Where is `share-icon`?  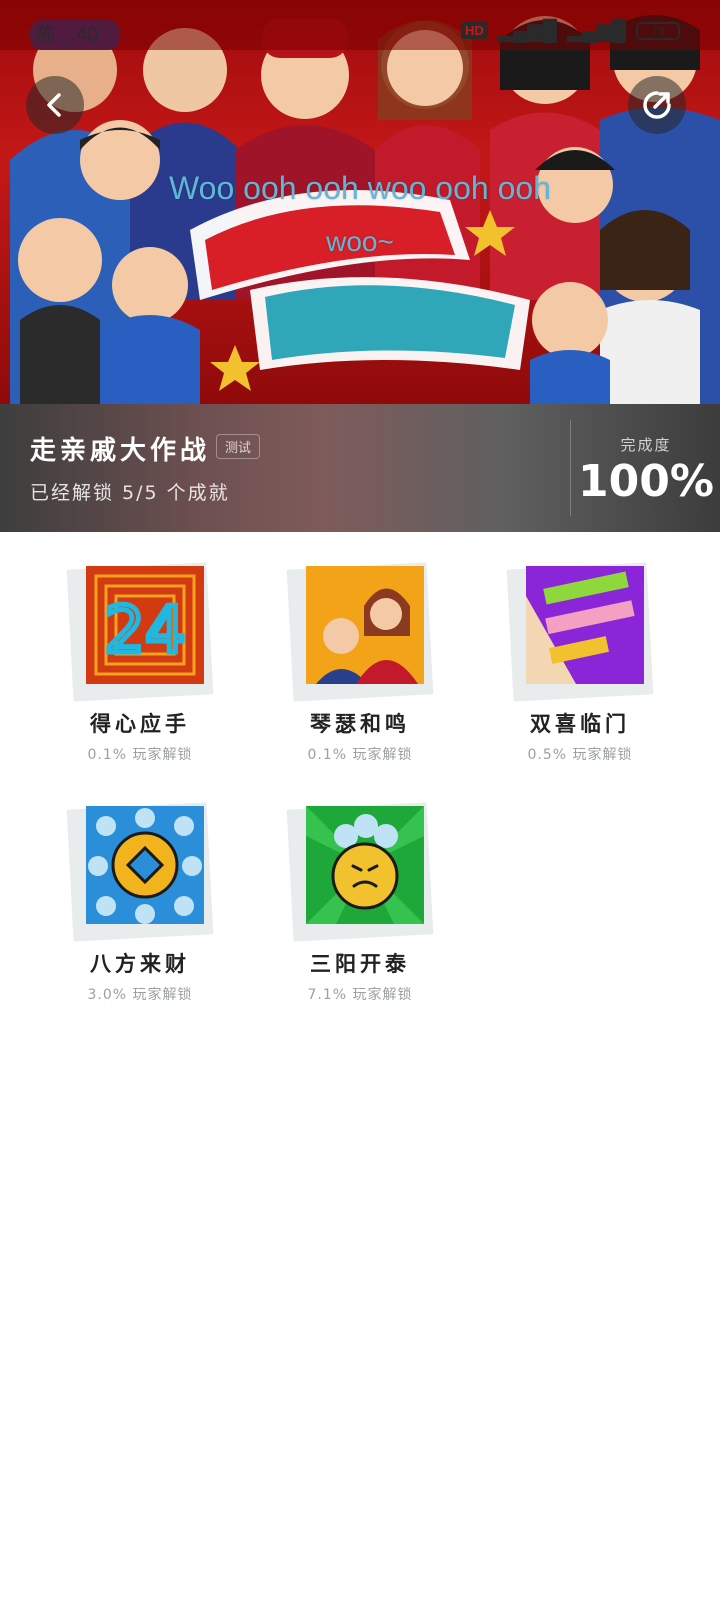
share-icon is located at coordinates (657, 105).